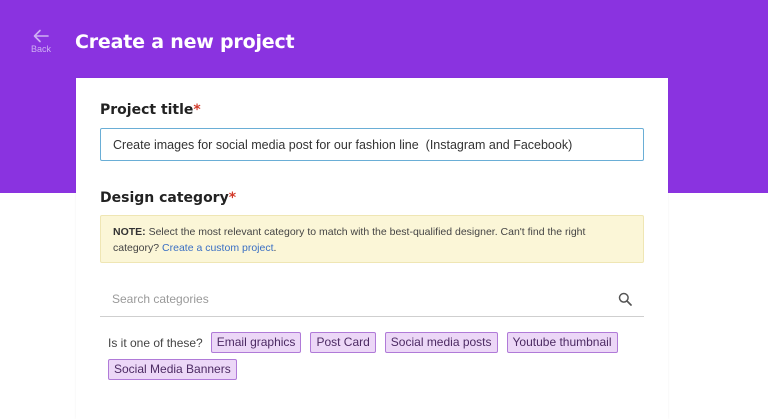 This screenshot has width=768, height=419. Describe the element at coordinates (147, 110) in the screenshot. I see `project-title-label-text: Project title` at that location.